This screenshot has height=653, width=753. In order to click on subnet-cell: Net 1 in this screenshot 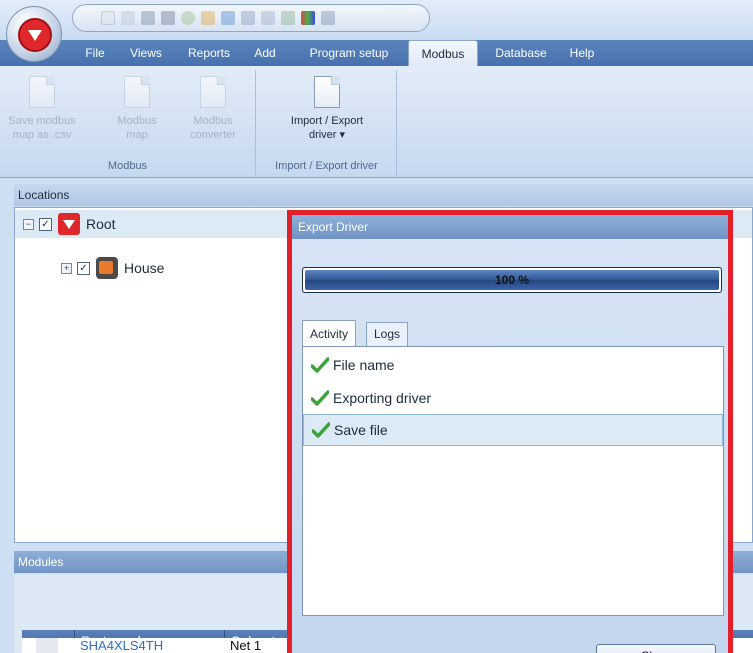, I will do `click(246, 645)`.